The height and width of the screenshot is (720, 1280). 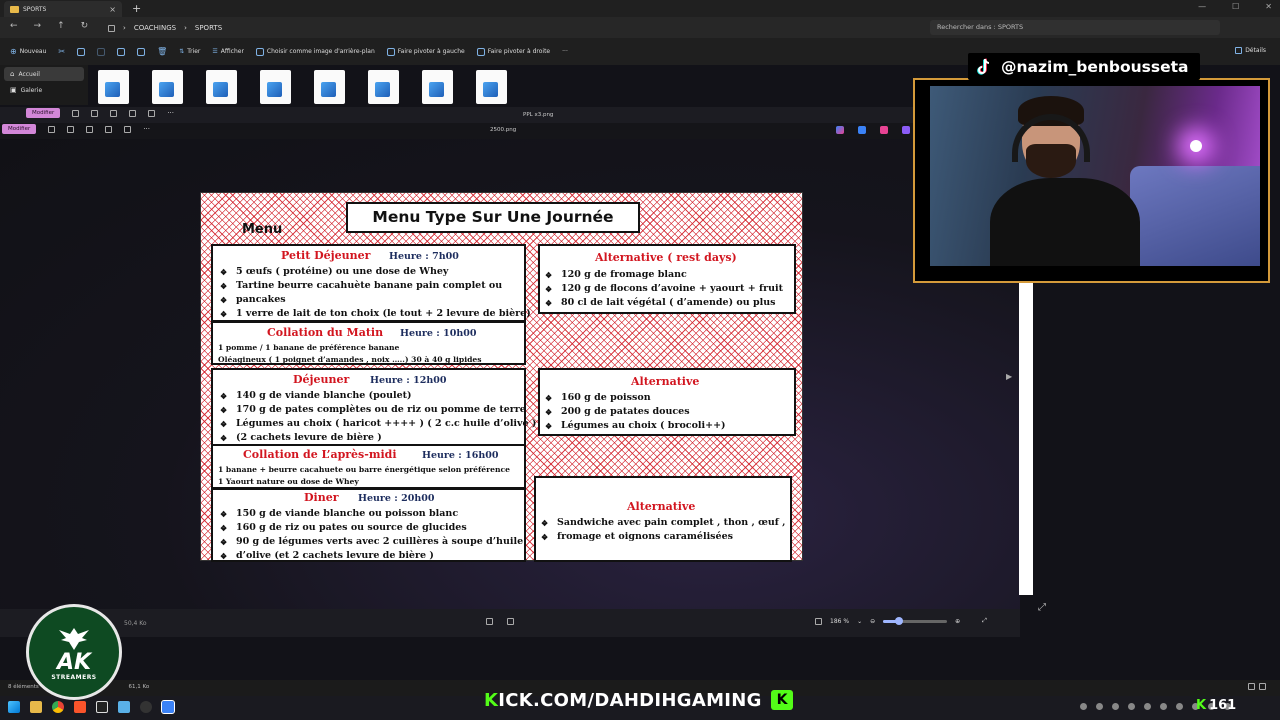 What do you see at coordinates (818, 621) in the screenshot?
I see `fit-icon` at bounding box center [818, 621].